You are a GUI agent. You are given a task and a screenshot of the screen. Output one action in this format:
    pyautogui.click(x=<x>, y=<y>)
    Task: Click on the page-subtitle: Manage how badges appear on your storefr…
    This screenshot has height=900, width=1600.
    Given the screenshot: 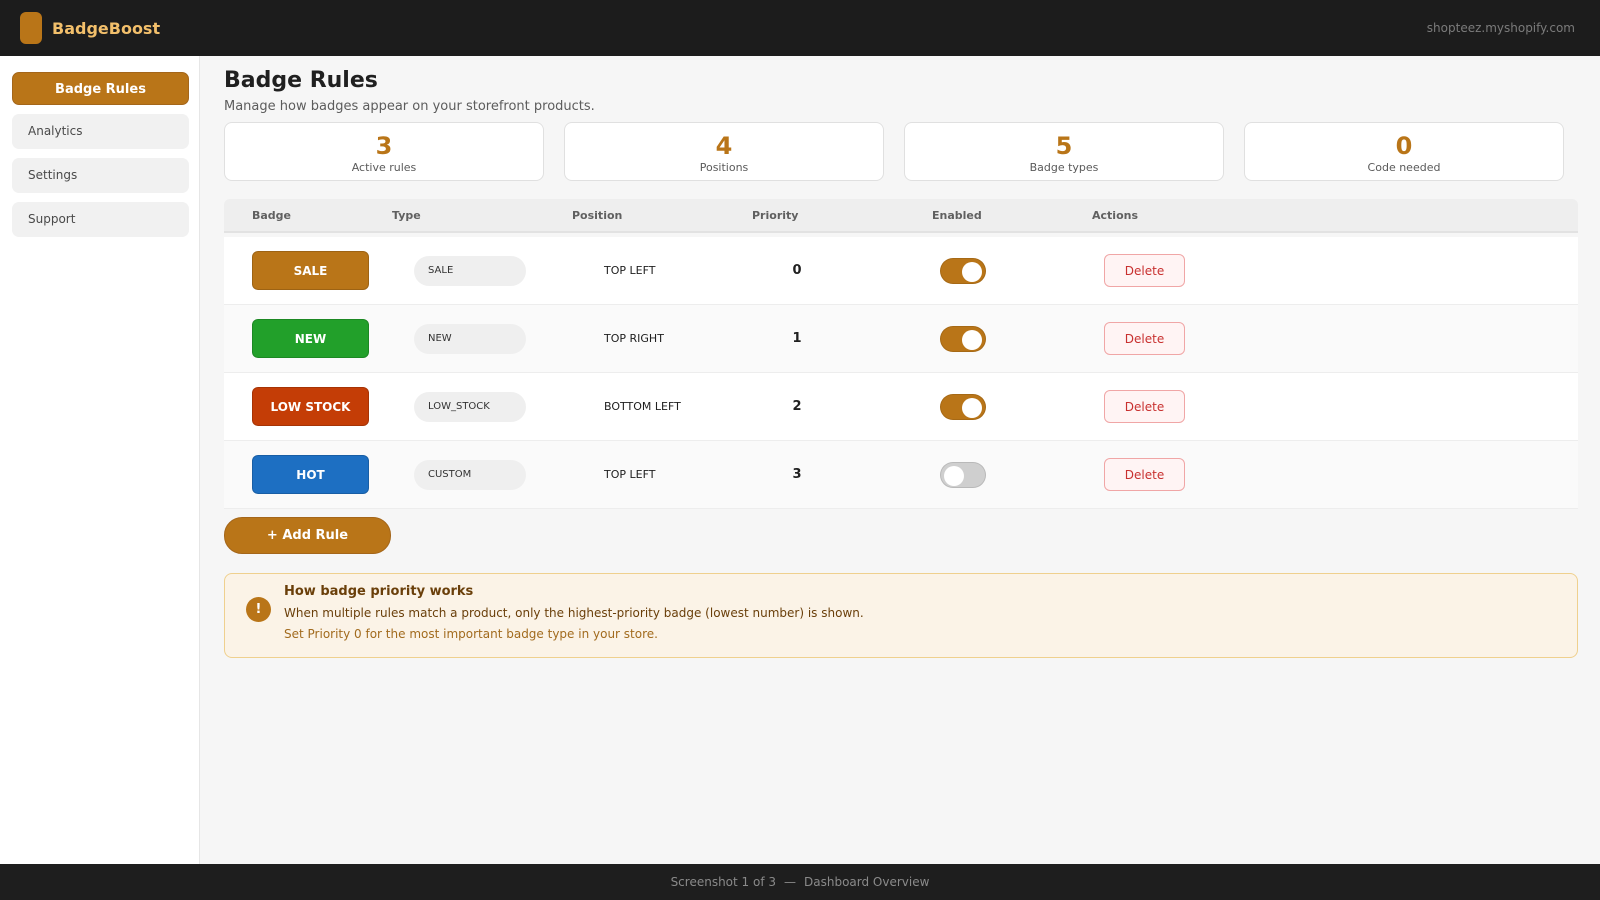 What is the action you would take?
    pyautogui.click(x=409, y=106)
    